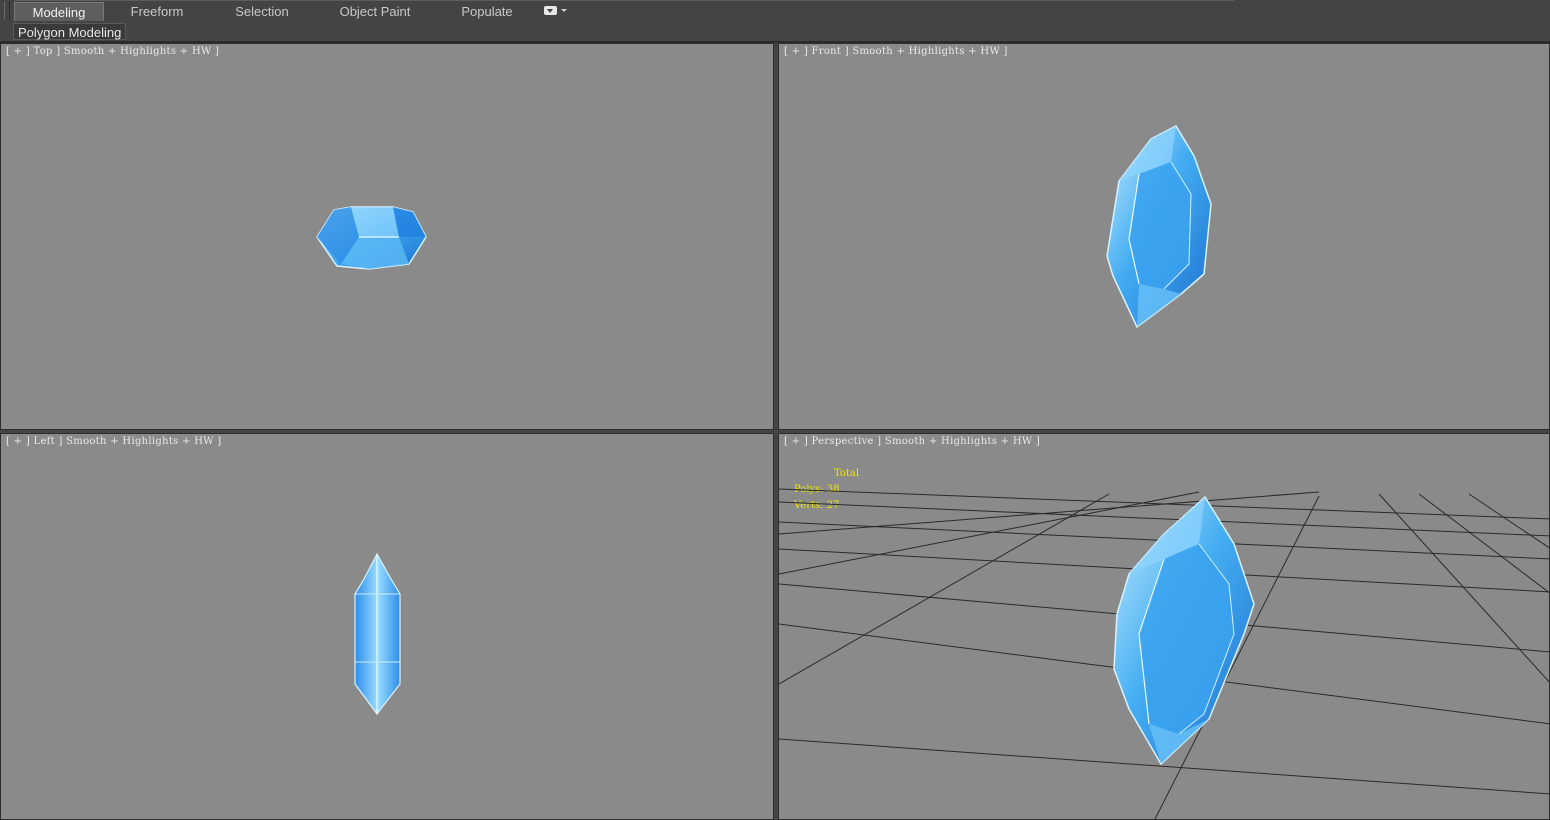  What do you see at coordinates (775, 32) in the screenshot?
I see `ribbon-panel-row: Polygon Modeling` at bounding box center [775, 32].